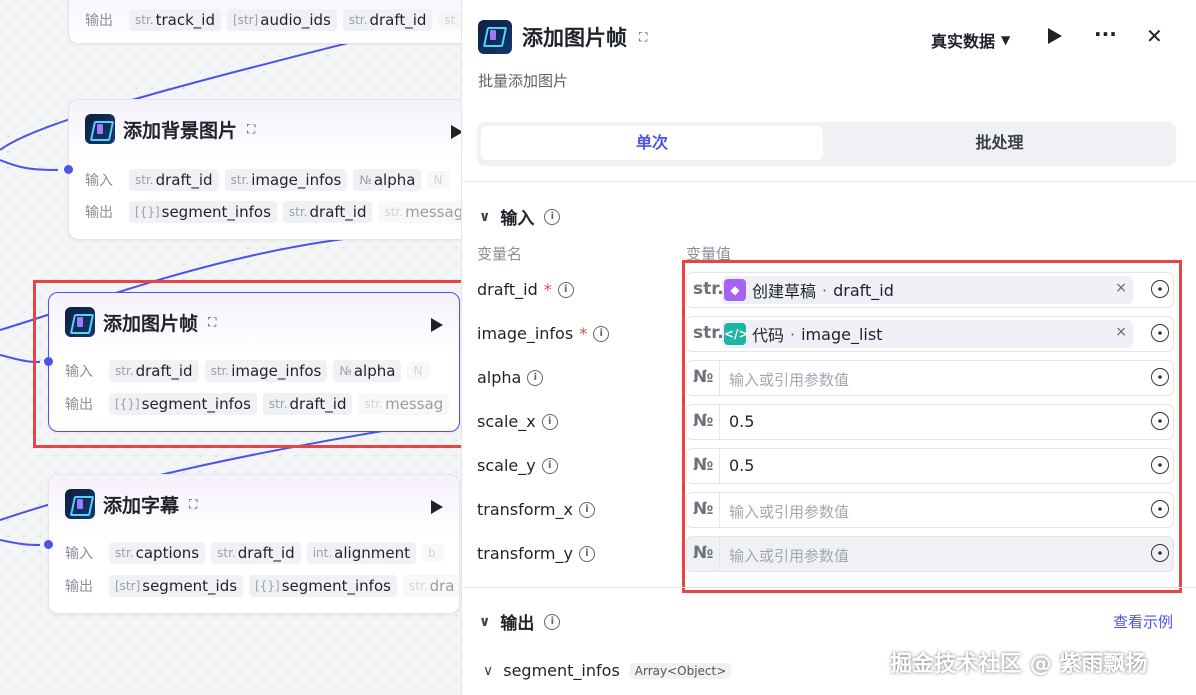 The image size is (1196, 695). What do you see at coordinates (680, 670) in the screenshot?
I see `output-var-type: Array<Object>` at bounding box center [680, 670].